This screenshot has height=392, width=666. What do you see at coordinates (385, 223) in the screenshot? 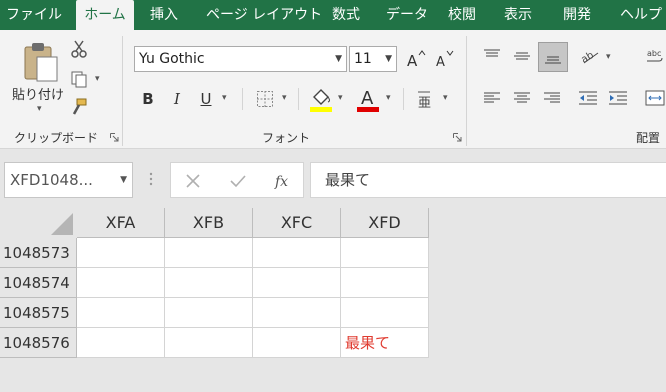
I see `column-header: XFD` at bounding box center [385, 223].